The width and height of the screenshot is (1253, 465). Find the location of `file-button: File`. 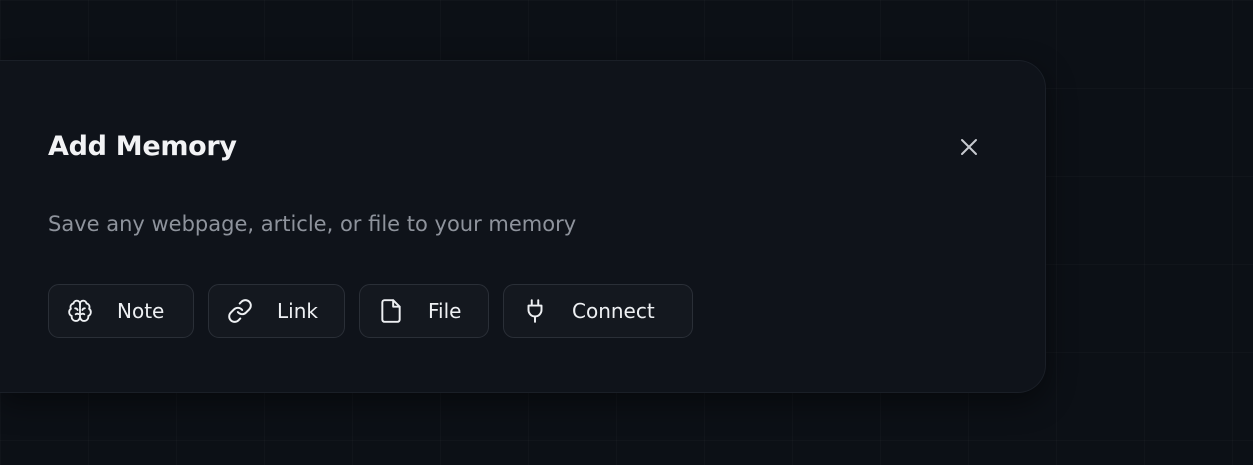

file-button: File is located at coordinates (424, 311).